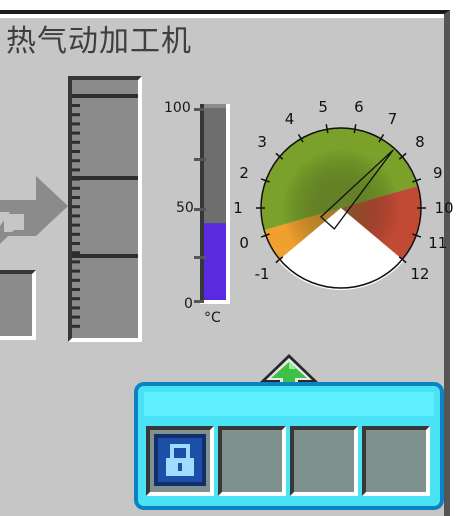  What do you see at coordinates (359, 106) in the screenshot?
I see `gauge-label: 6` at bounding box center [359, 106].